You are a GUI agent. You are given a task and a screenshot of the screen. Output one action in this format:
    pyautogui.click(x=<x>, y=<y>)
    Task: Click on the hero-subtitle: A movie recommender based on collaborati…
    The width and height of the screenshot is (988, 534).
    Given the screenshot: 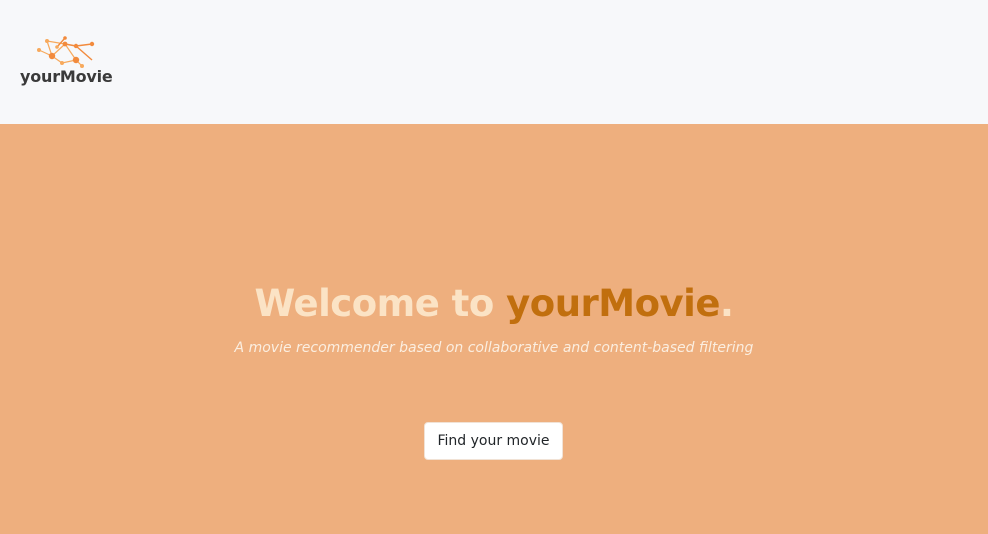 What is the action you would take?
    pyautogui.click(x=494, y=348)
    